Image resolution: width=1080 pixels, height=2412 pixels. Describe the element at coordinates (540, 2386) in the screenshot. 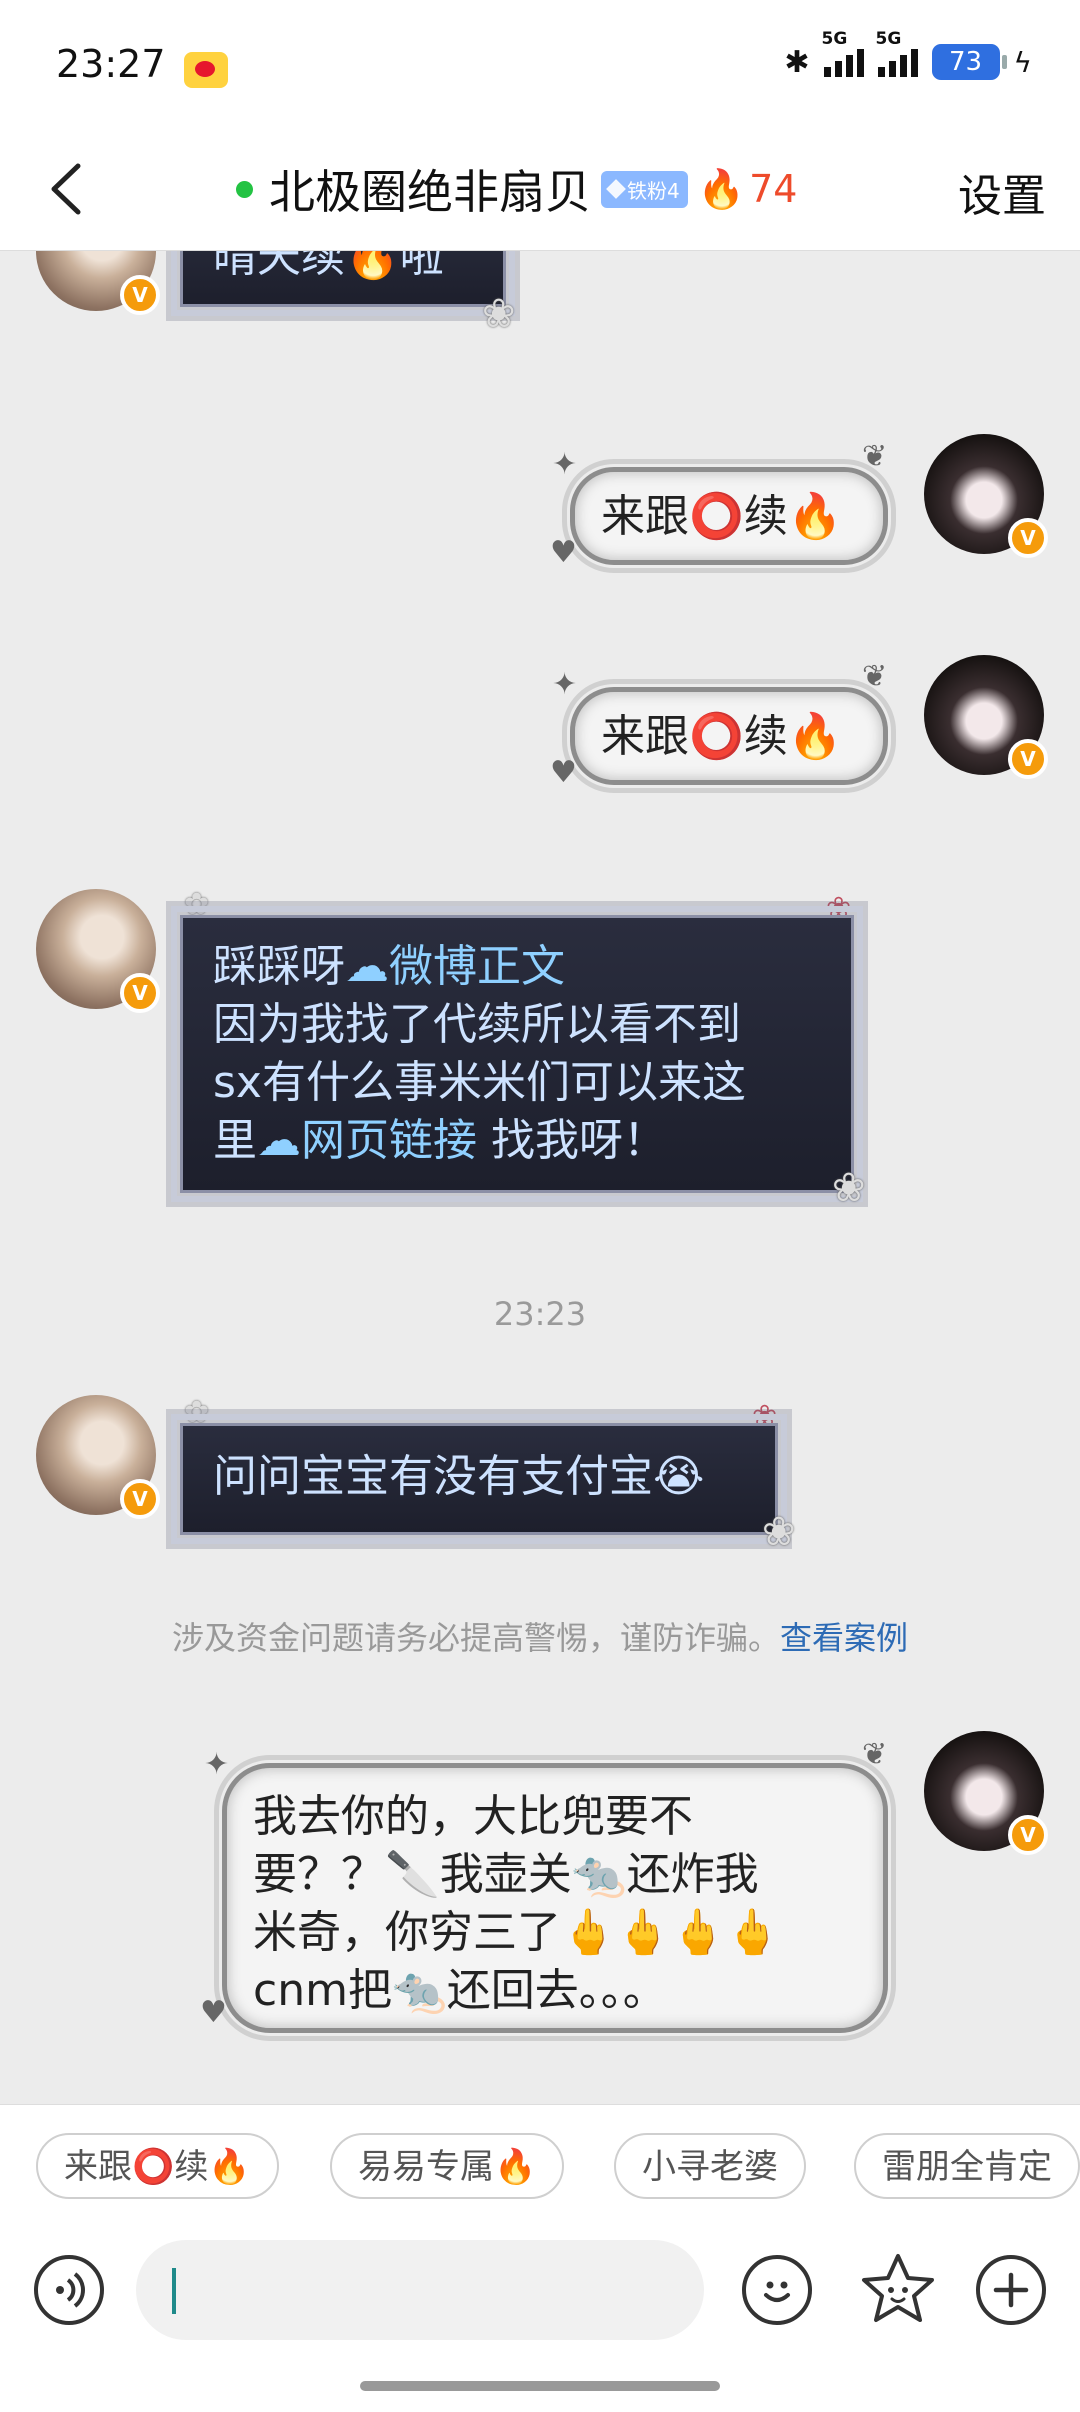

I see `home-indicator` at that location.